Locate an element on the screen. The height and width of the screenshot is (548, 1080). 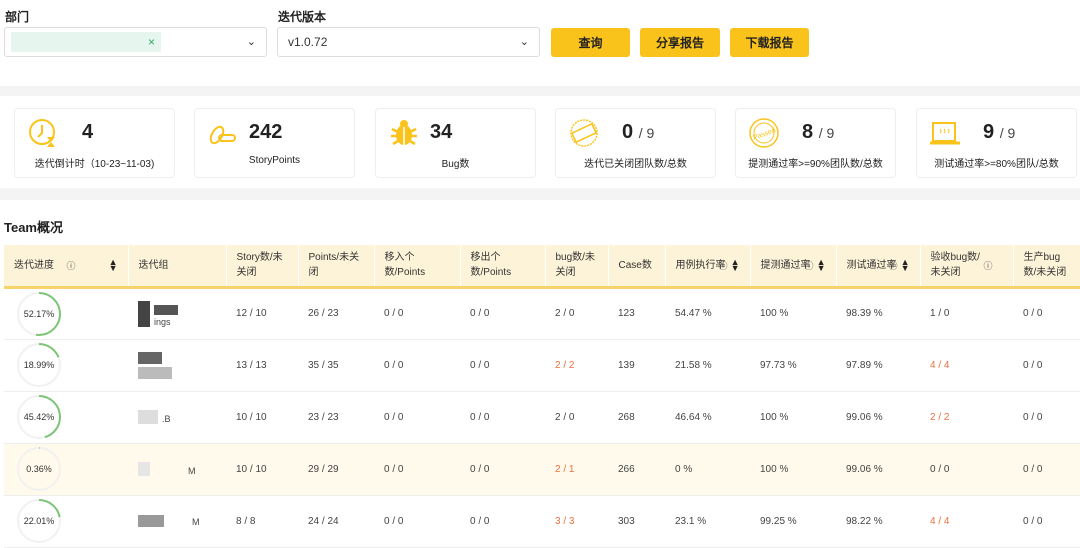
tag-remove-icon: × is located at coordinates (151, 42).